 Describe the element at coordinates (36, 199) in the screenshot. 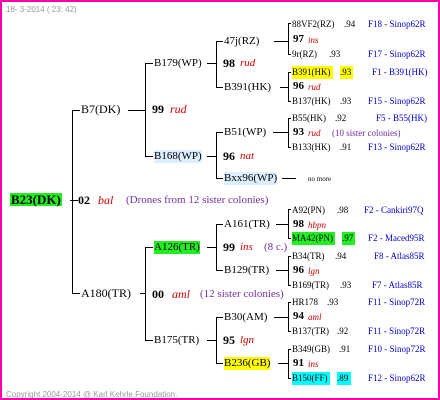

I see `root-queen: B23(DK)` at that location.